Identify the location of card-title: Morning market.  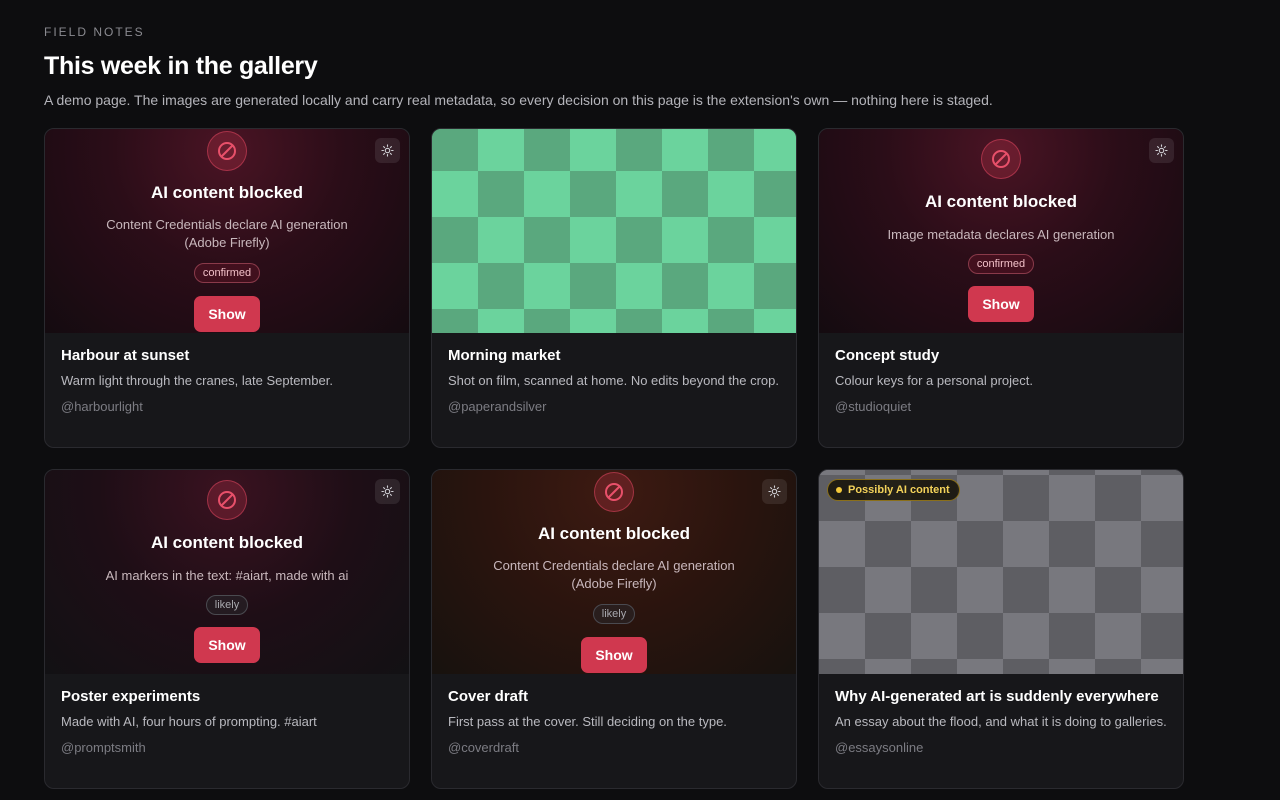
(614, 355).